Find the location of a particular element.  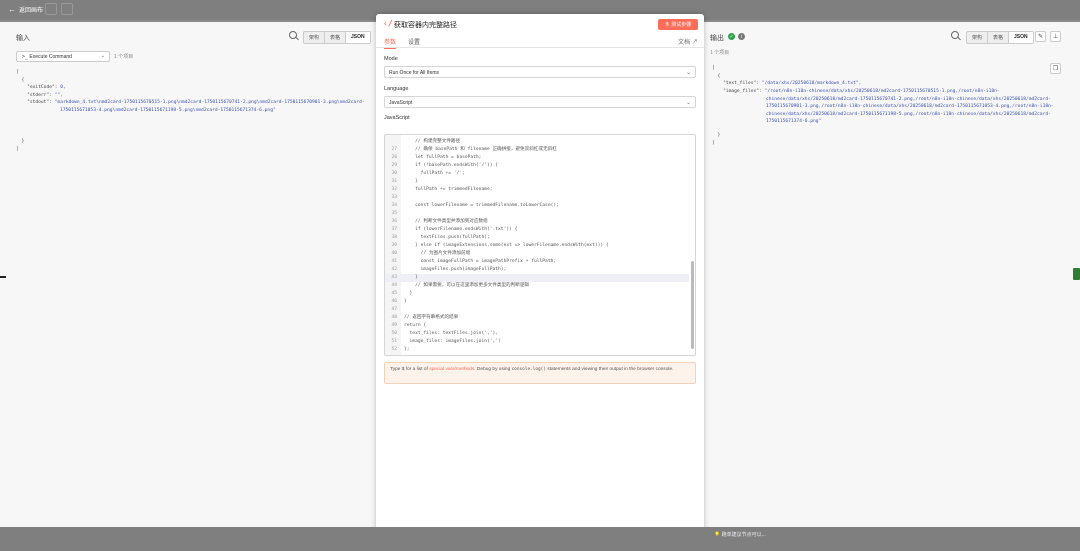

line-number: 49 is located at coordinates (394, 325).